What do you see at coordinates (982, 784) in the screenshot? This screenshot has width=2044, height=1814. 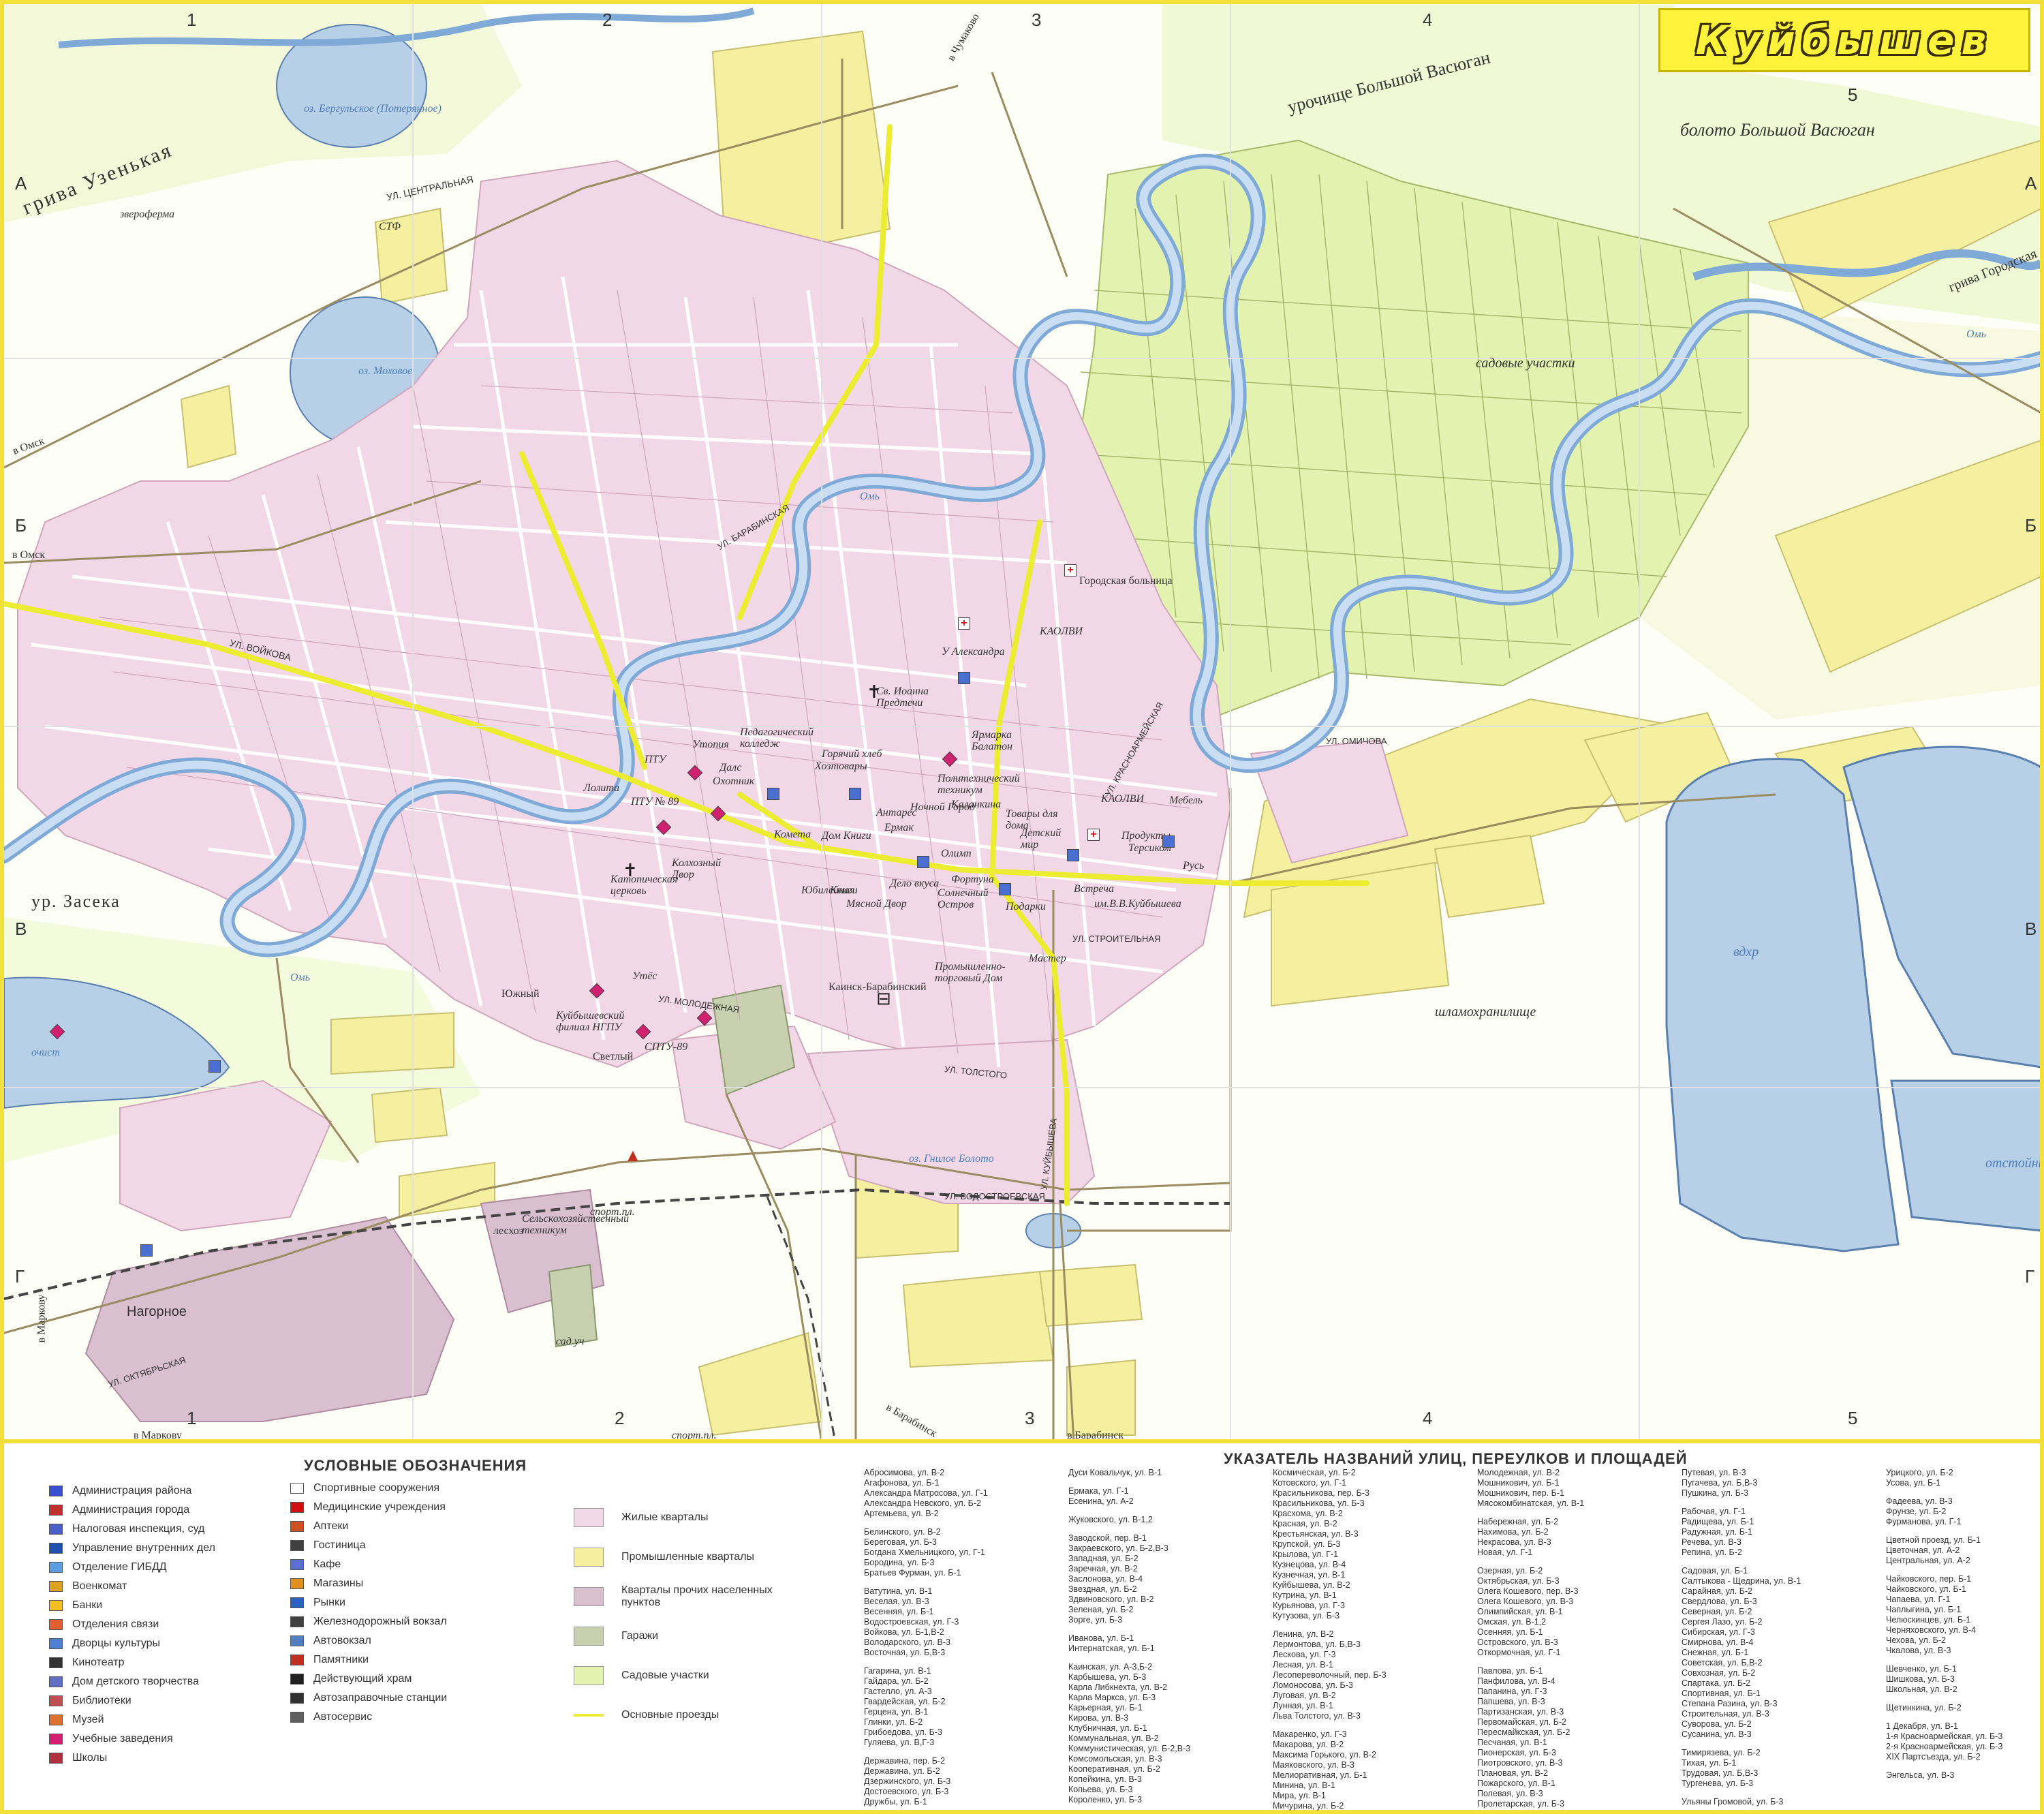 I see `place-label-polytechnic: Политехнический техникум` at bounding box center [982, 784].